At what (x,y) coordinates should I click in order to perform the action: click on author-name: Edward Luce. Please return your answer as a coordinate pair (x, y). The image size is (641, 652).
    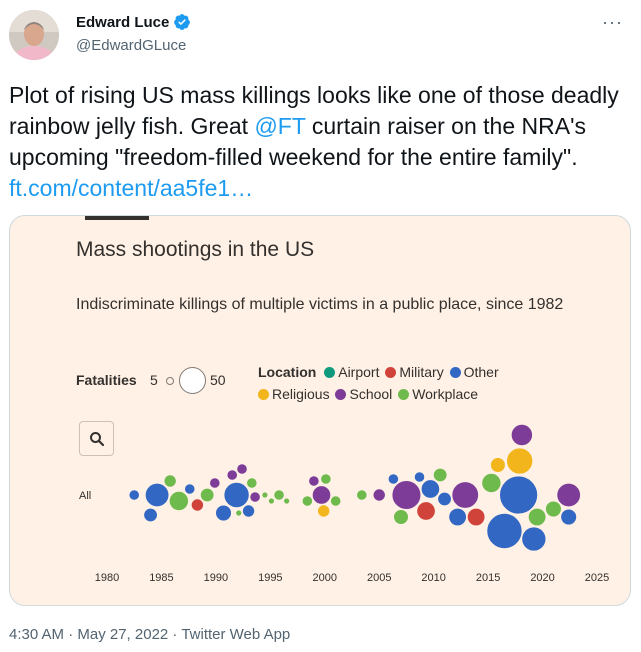
    Looking at the image, I should click on (122, 22).